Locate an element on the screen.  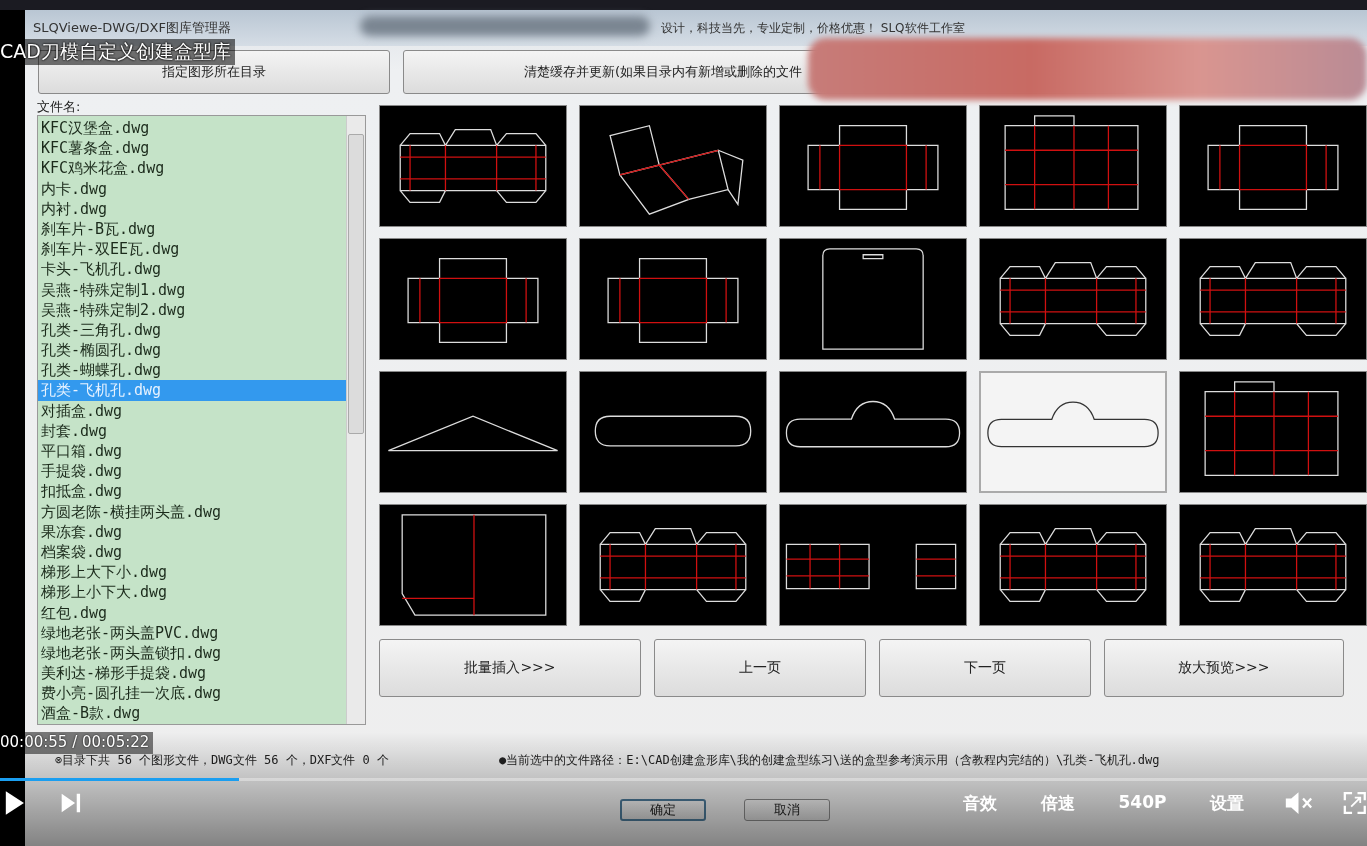
file-item: 吴燕-特殊定制2.dwg is located at coordinates (192, 309).